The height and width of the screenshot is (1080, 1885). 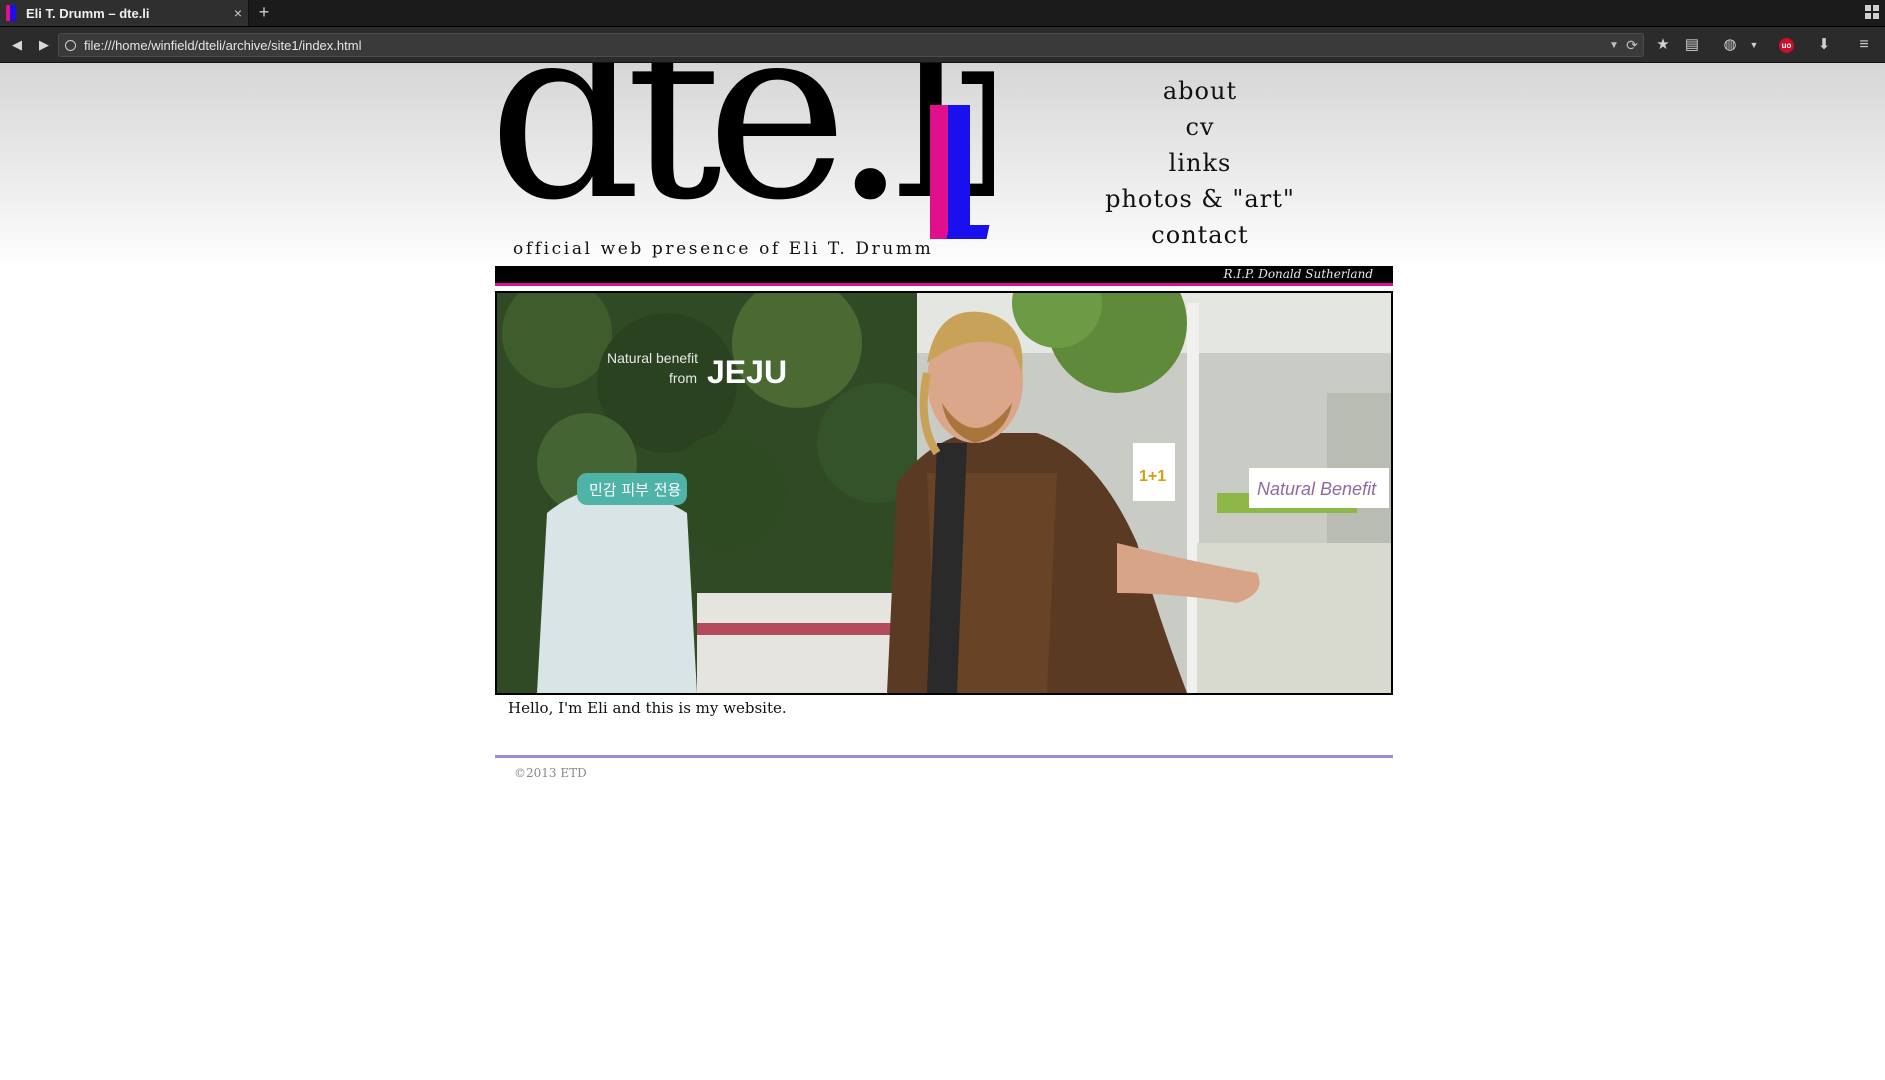 I want to click on nav-photos-art: photos & "art", so click(x=1200, y=199).